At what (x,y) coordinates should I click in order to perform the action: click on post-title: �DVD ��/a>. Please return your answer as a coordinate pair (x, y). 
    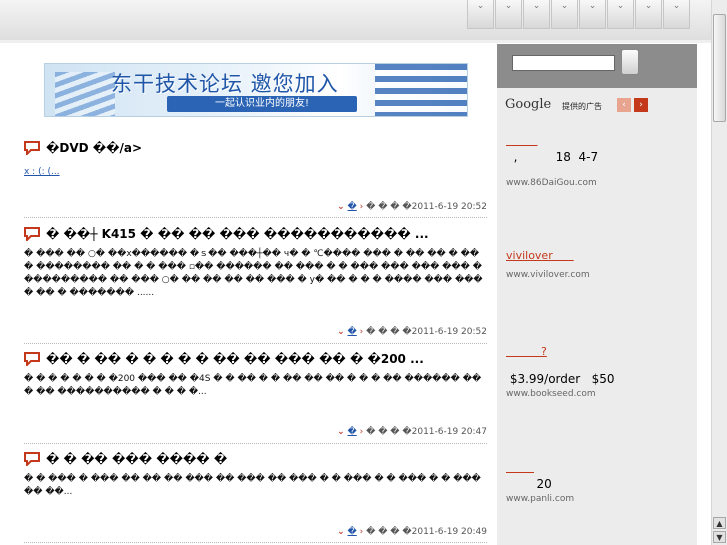
    Looking at the image, I should click on (94, 148).